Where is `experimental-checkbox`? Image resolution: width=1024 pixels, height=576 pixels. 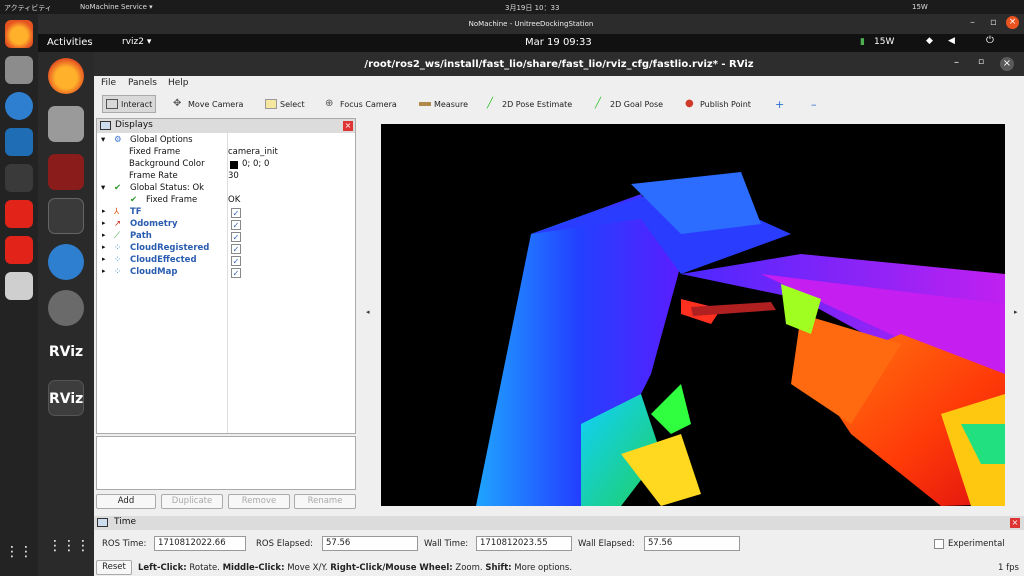
experimental-checkbox is located at coordinates (939, 544).